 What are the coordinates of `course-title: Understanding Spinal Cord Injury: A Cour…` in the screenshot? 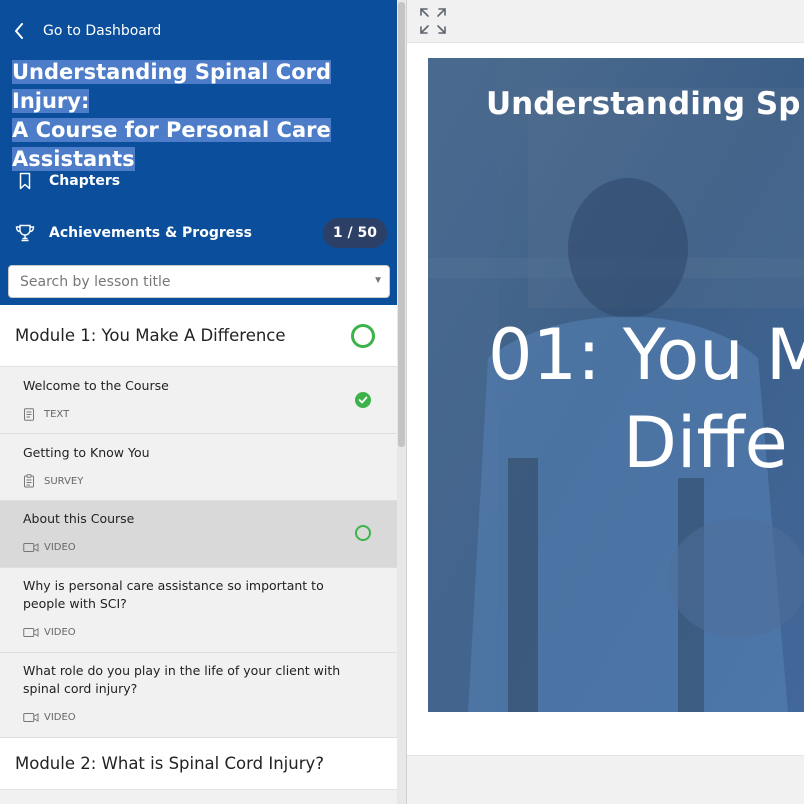 It's located at (202, 116).